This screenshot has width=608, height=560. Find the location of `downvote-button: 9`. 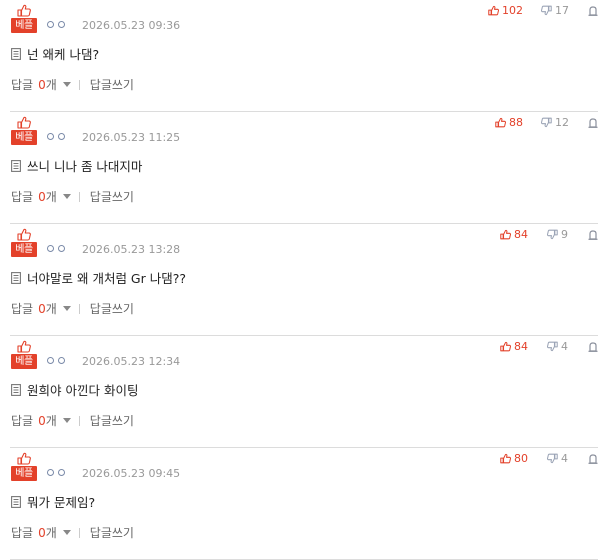

downvote-button: 9 is located at coordinates (557, 234).